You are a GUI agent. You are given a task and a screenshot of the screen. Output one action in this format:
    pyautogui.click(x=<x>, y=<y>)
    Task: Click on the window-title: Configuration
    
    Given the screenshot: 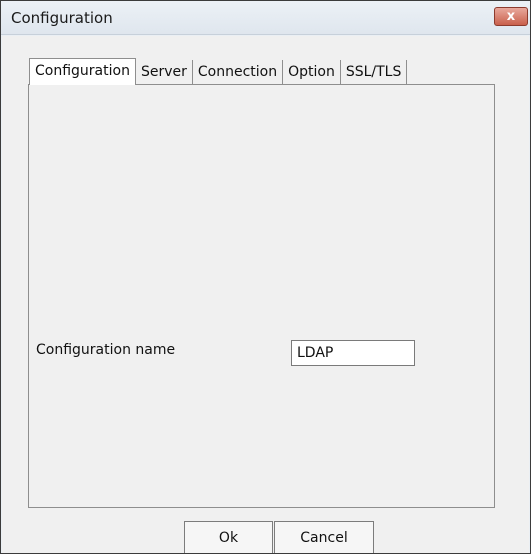 What is the action you would take?
    pyautogui.click(x=62, y=18)
    